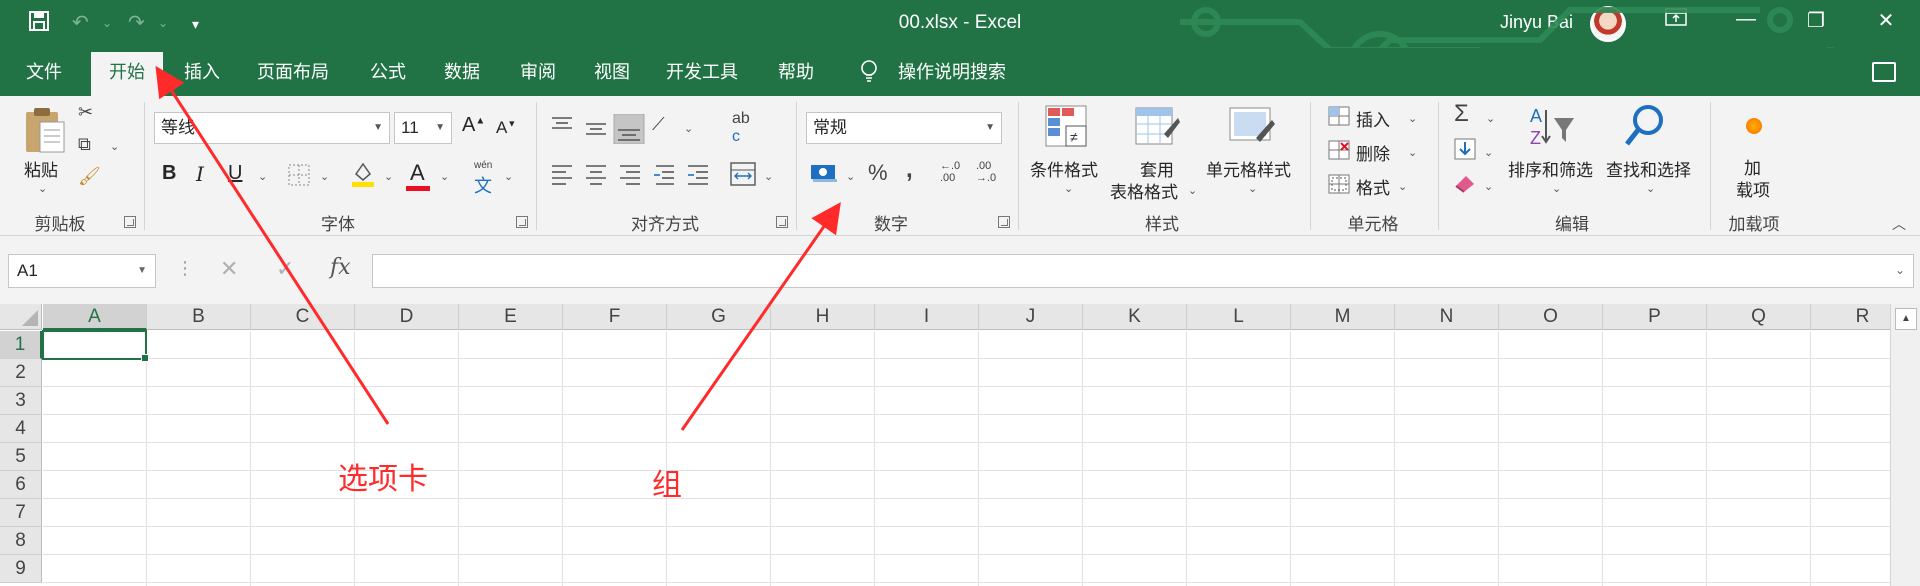 This screenshot has width=1920, height=586. What do you see at coordinates (1412, 152) in the screenshot?
I see `delete-cells-dropdown-icon: ⌄` at bounding box center [1412, 152].